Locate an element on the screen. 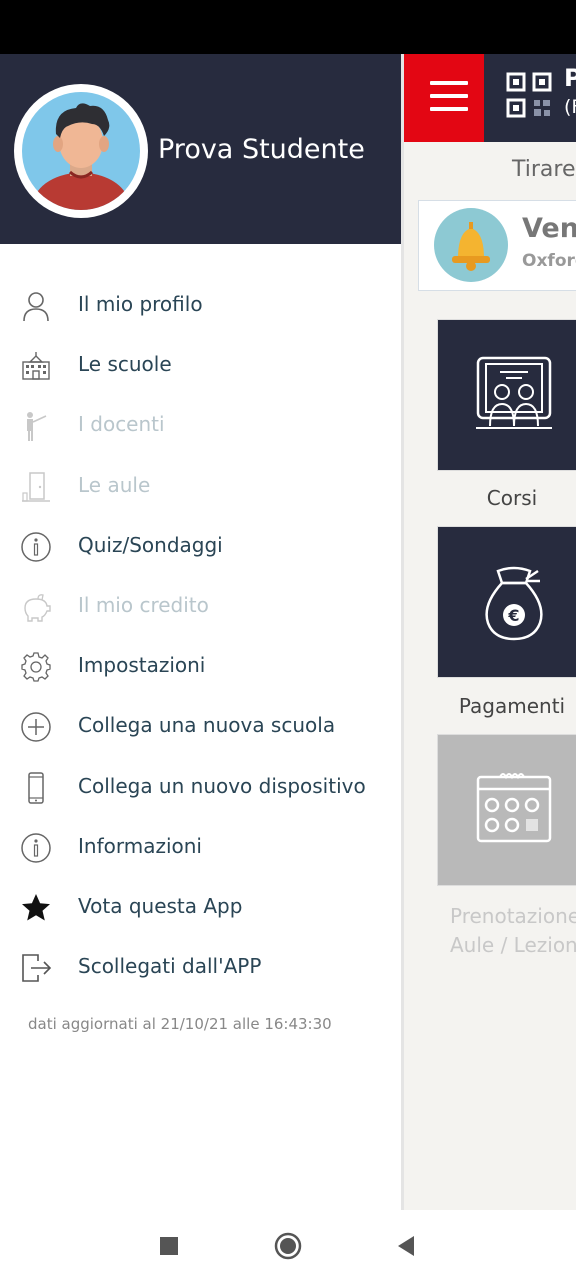 The width and height of the screenshot is (576, 1280). menu-label: Il mio profilo is located at coordinates (140, 304).